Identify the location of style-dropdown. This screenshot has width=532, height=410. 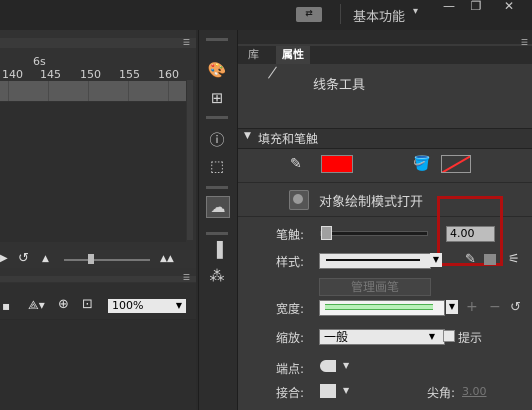
(375, 261).